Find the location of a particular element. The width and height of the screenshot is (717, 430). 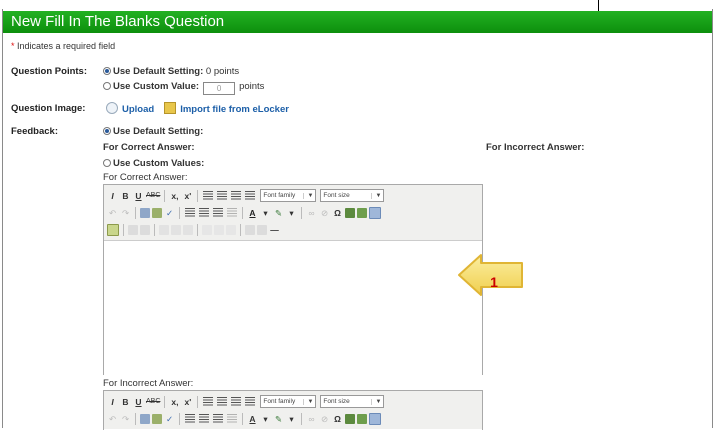

points-unit: points is located at coordinates (252, 86).